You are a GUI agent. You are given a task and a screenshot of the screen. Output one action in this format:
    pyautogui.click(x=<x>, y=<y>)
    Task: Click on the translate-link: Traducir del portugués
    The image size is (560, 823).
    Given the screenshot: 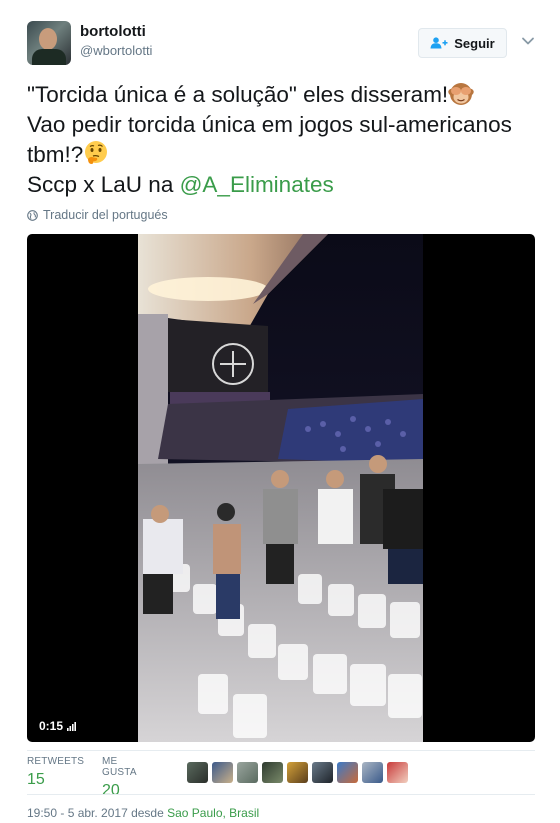 What is the action you would take?
    pyautogui.click(x=97, y=215)
    